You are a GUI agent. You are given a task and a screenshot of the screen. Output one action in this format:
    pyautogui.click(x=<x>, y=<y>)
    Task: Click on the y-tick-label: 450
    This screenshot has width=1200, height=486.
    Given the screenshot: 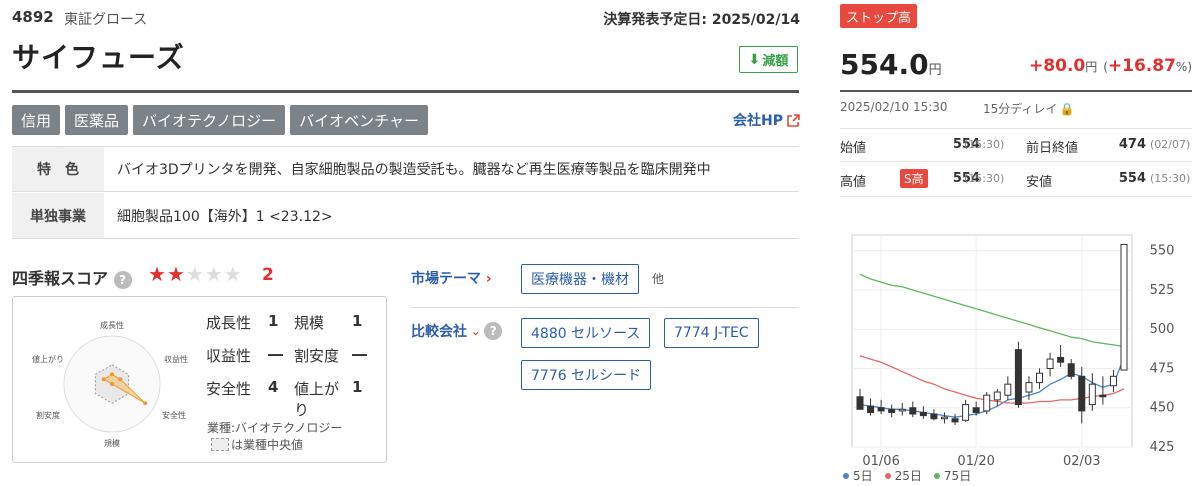 What is the action you would take?
    pyautogui.click(x=1162, y=408)
    